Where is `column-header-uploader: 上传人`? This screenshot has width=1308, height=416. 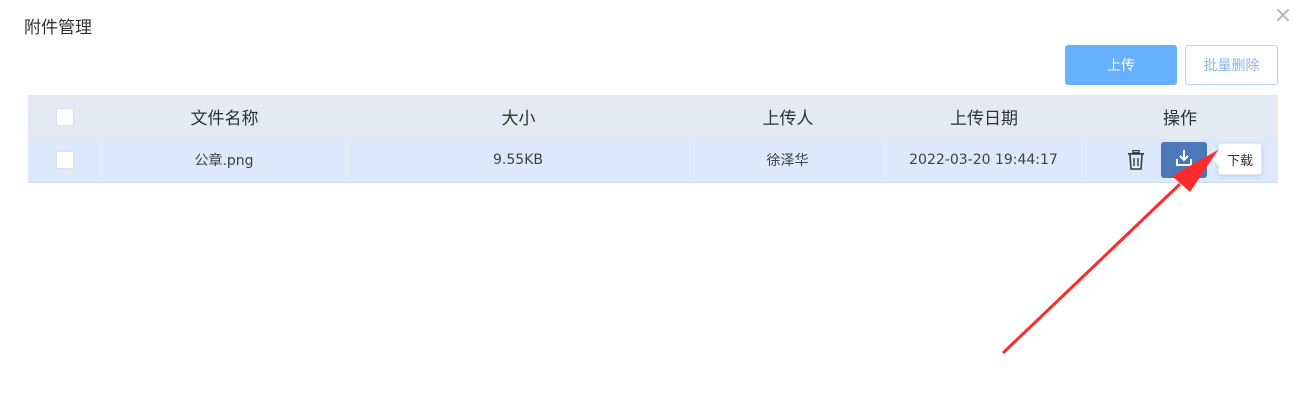 column-header-uploader: 上传人 is located at coordinates (788, 116).